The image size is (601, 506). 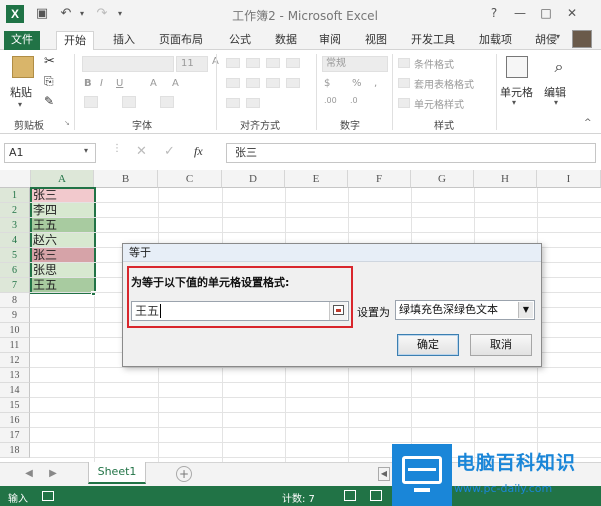 What do you see at coordinates (15, 405) in the screenshot?
I see `row-header-15: 15` at bounding box center [15, 405].